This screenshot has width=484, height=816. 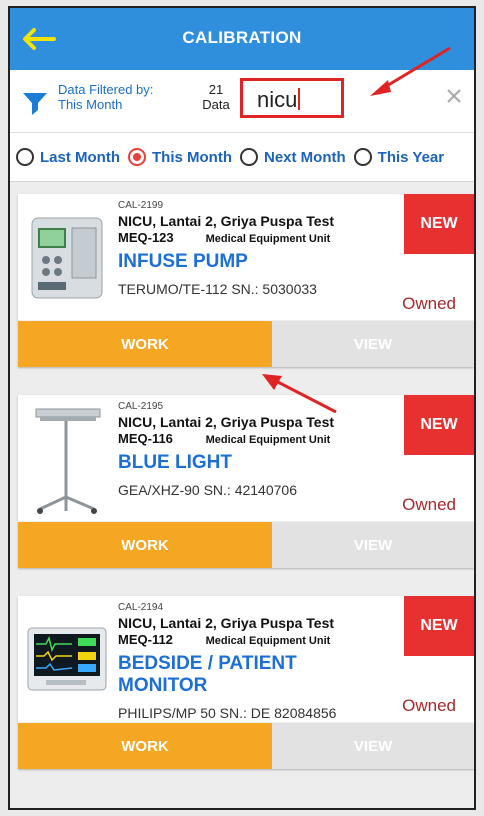 I want to click on equipment-name: INFUSE PUMP, so click(x=183, y=261).